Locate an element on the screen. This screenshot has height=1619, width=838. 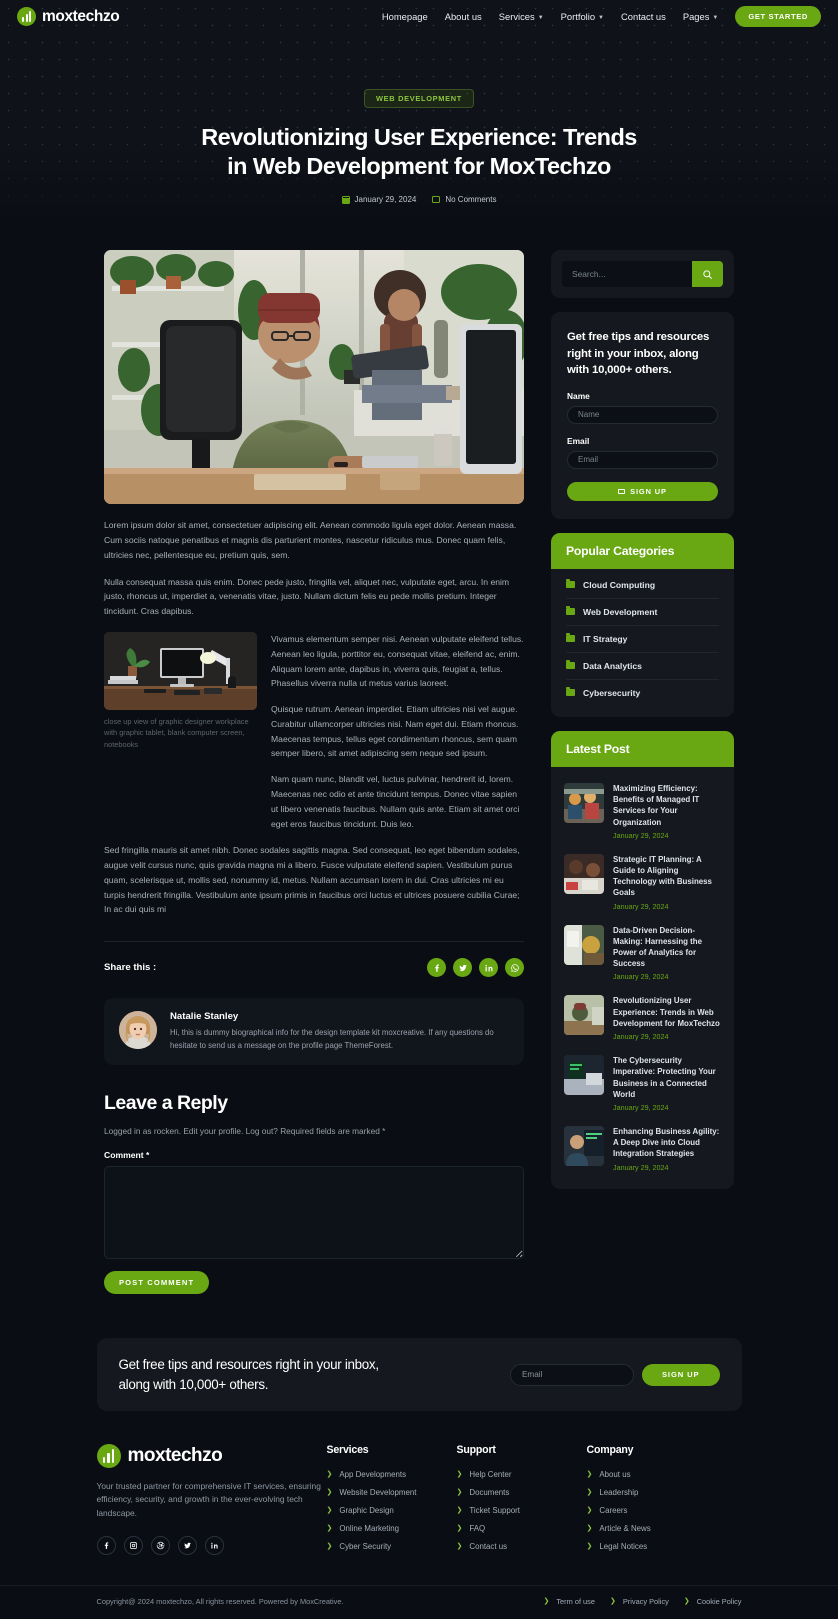
whatsapp-icon is located at coordinates (514, 968).